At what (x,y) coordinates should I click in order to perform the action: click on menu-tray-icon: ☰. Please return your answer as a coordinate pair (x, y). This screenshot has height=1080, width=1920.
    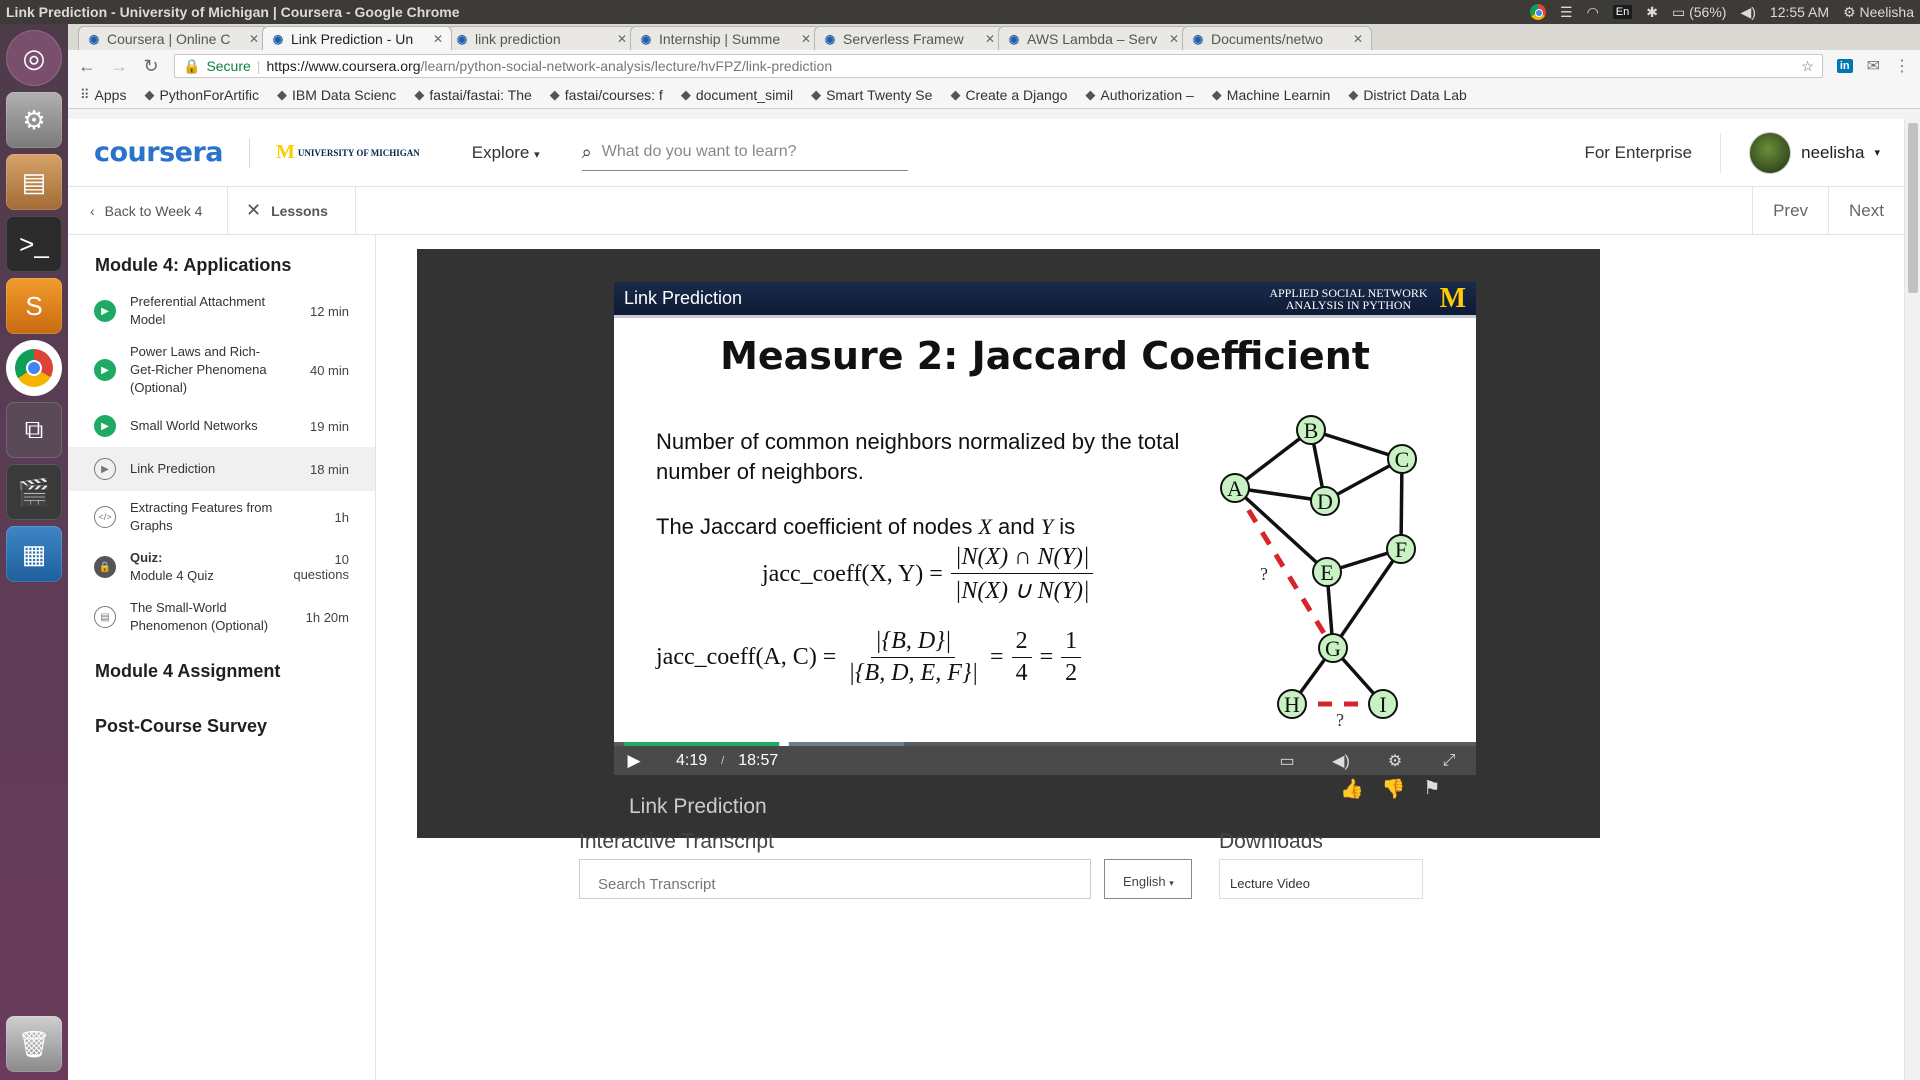
    Looking at the image, I should click on (1566, 12).